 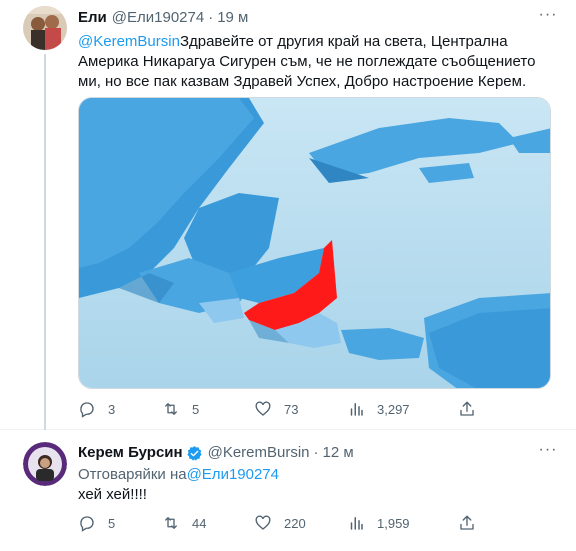 I want to click on replying-to: Отговаряйки на@Ели190274, so click(x=318, y=475).